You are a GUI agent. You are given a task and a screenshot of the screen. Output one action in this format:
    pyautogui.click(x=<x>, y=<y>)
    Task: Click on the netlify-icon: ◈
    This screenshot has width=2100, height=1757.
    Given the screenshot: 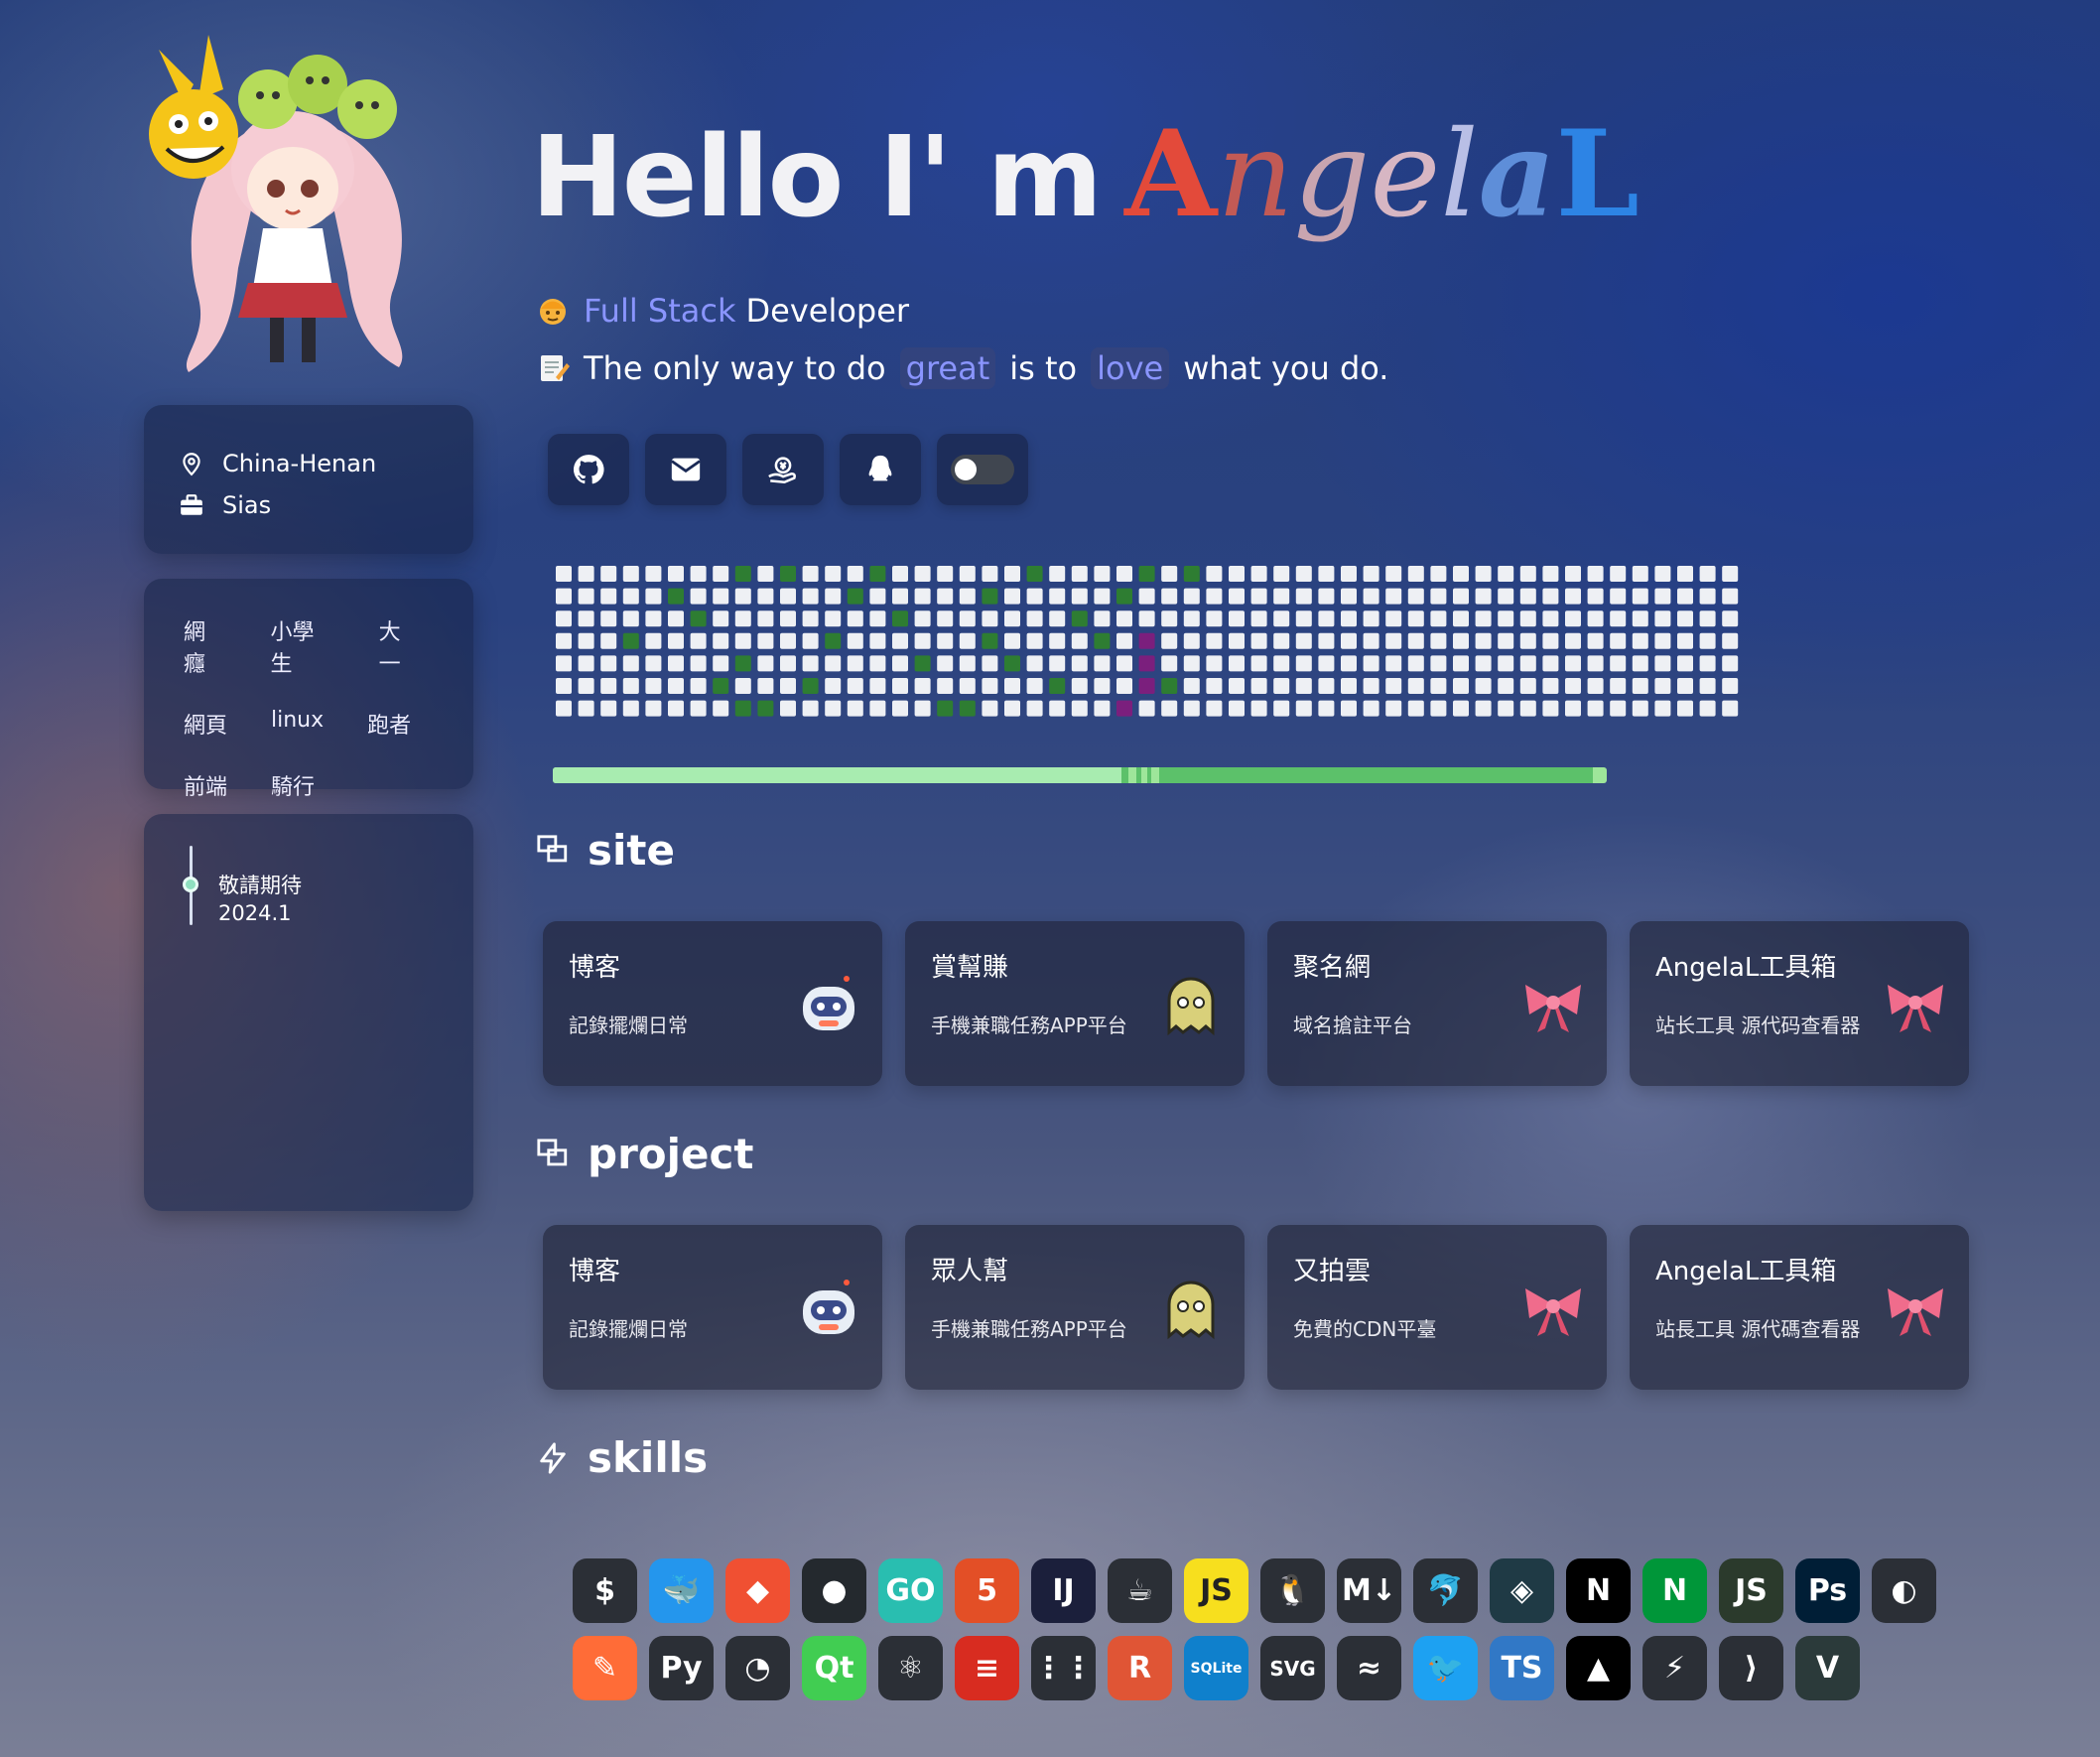 What is the action you would take?
    pyautogui.click(x=1522, y=1590)
    